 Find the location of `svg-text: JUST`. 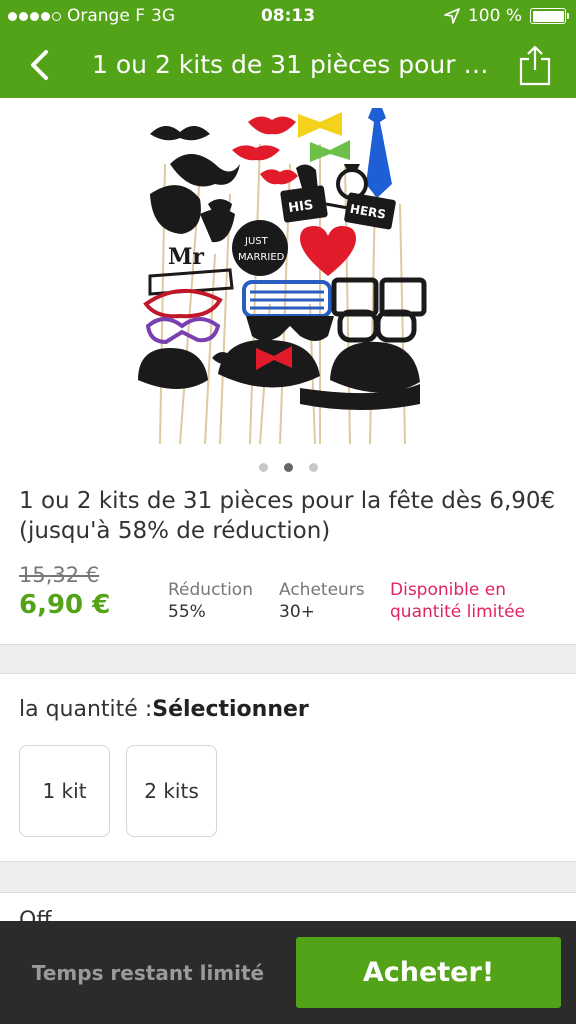

svg-text: JUST is located at coordinates (256, 241).